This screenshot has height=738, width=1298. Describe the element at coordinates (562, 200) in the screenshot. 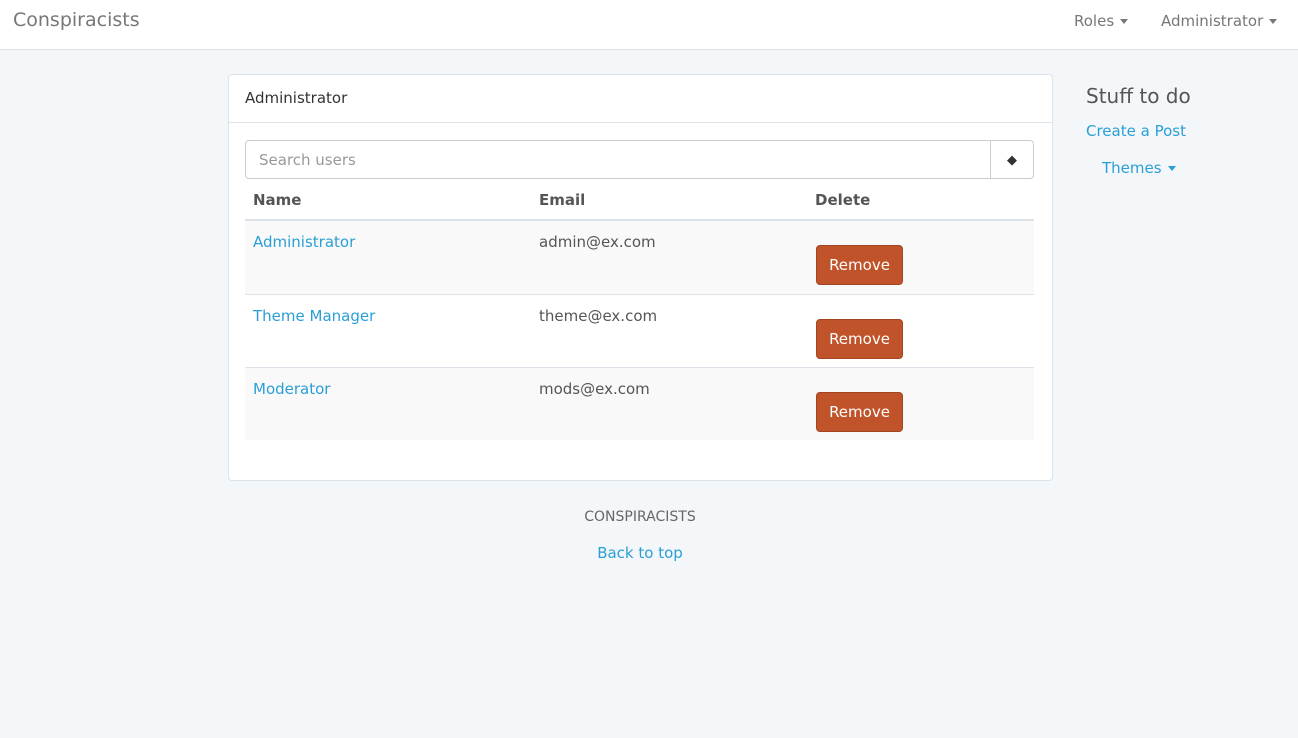

I see `column-header-email: Email` at that location.